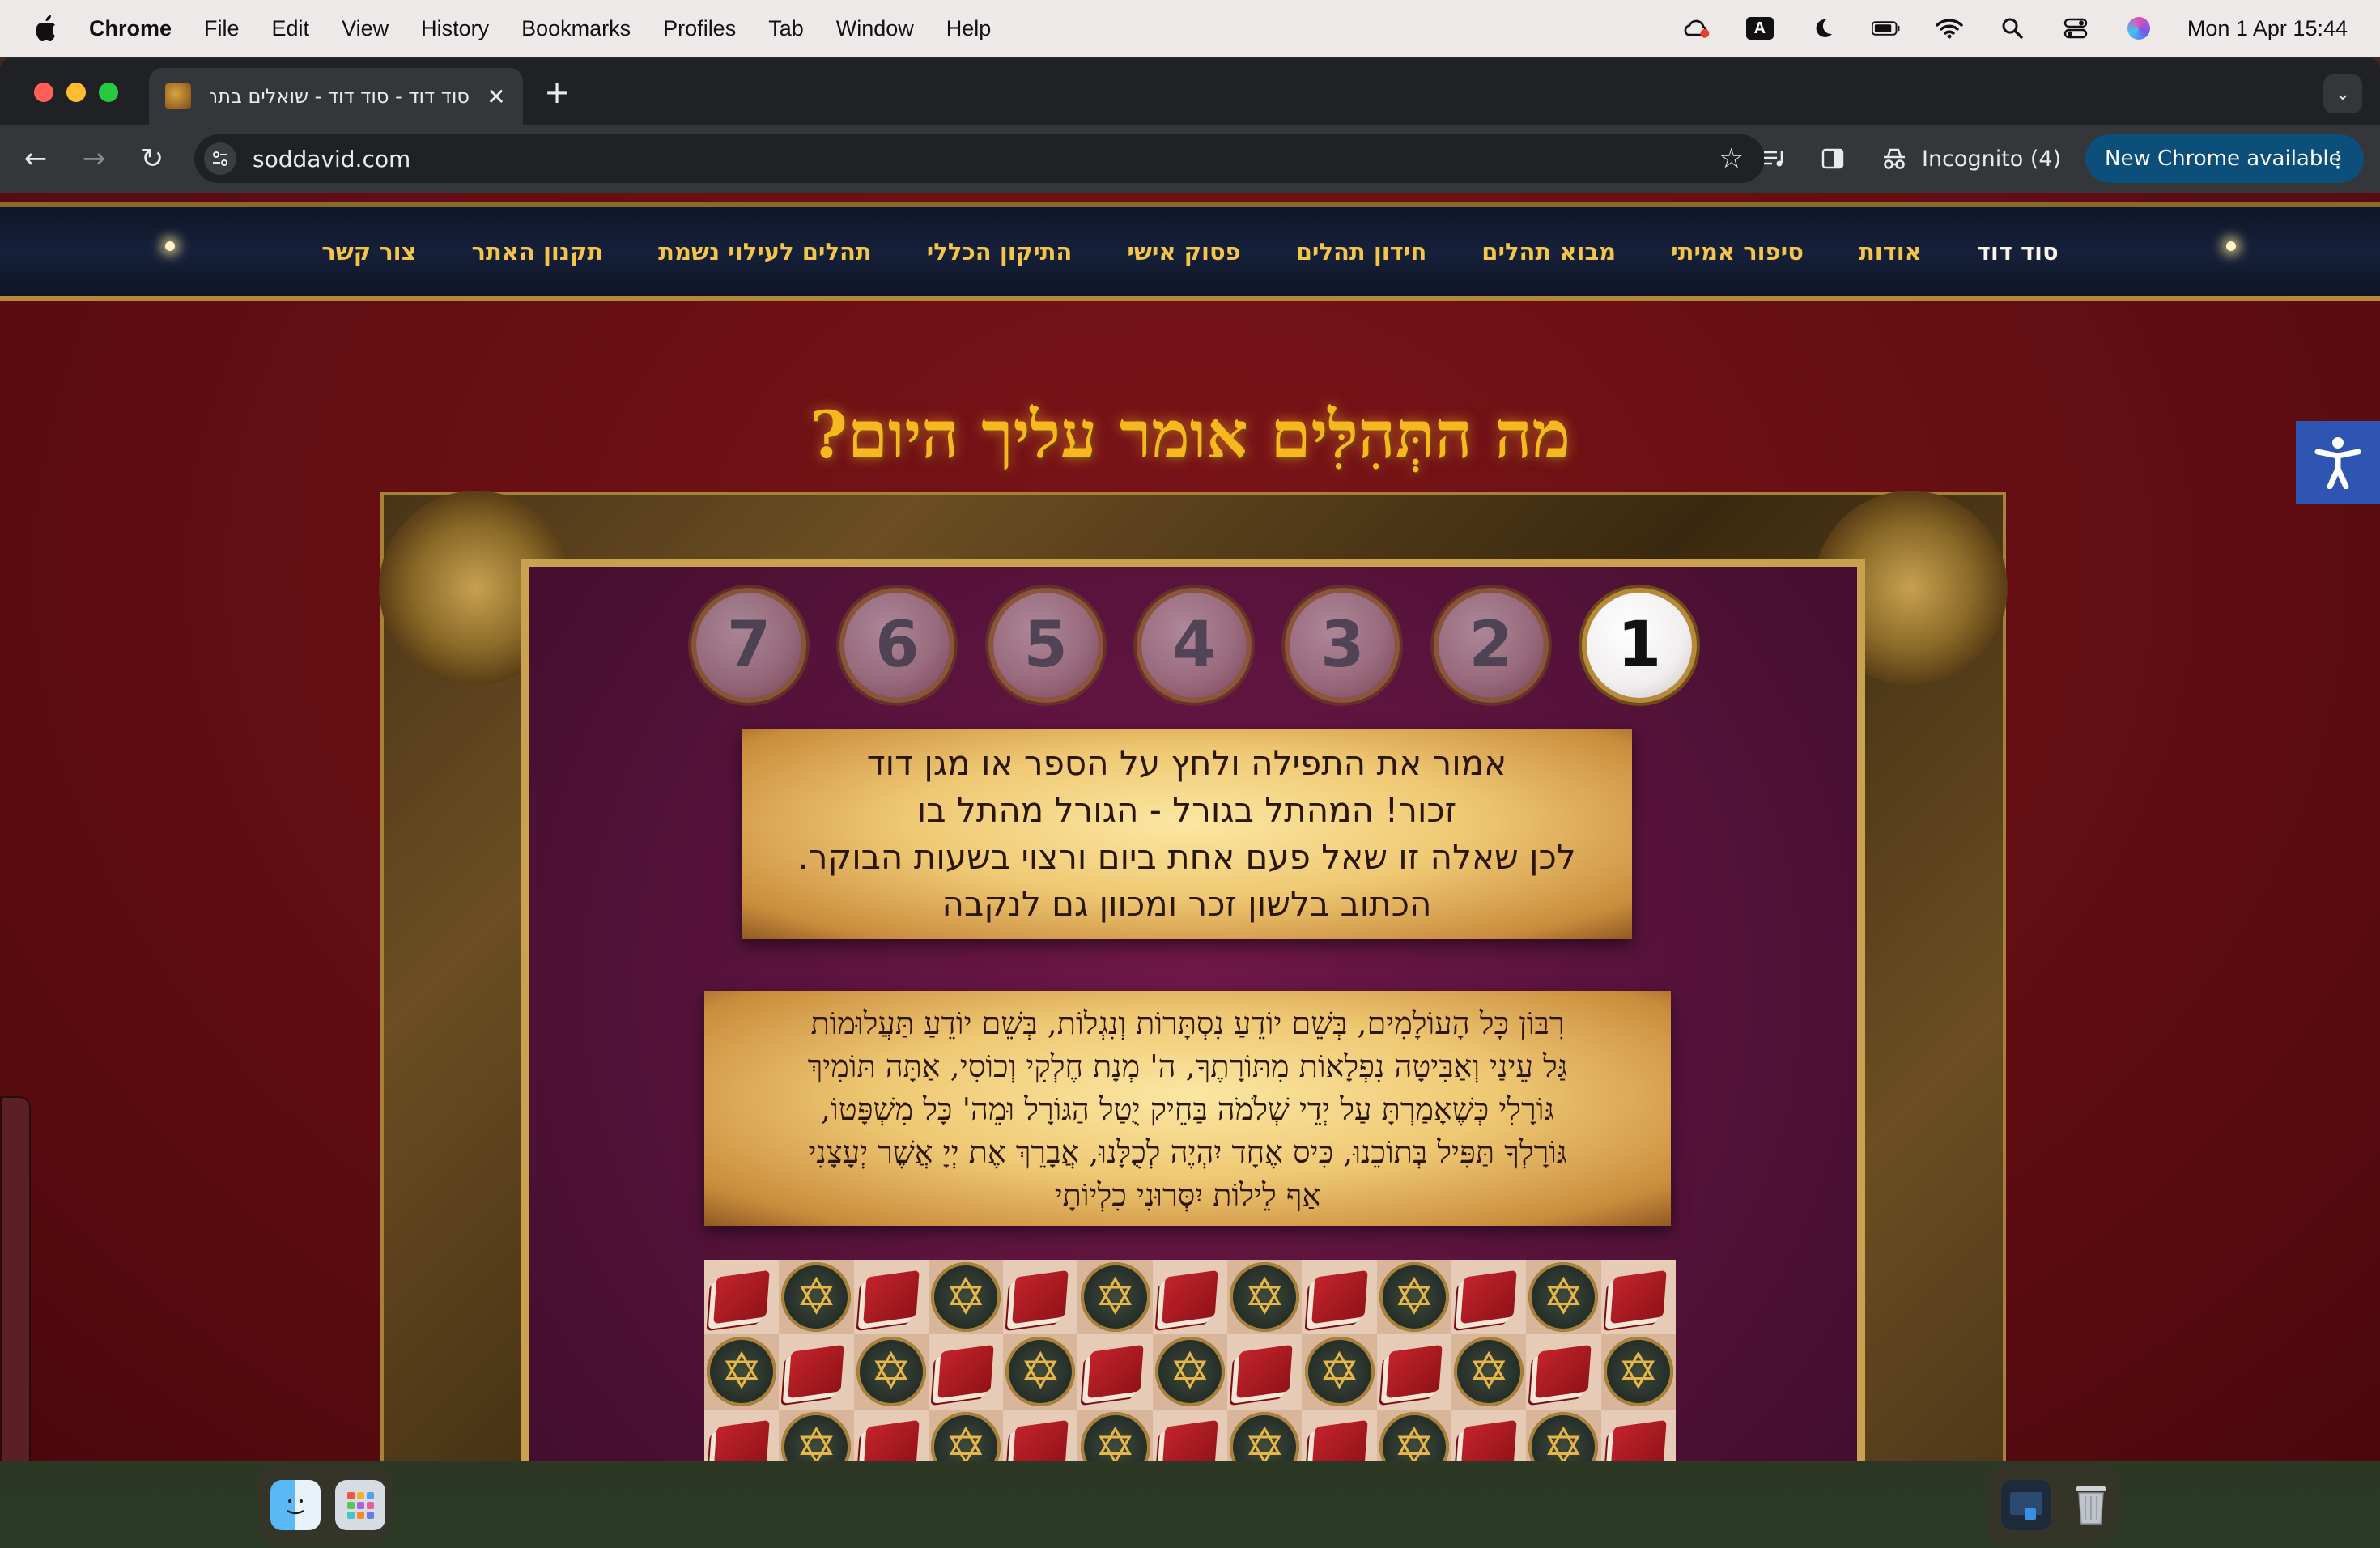  Describe the element at coordinates (557, 92) in the screenshot. I see `new-tab-icon: +` at that location.